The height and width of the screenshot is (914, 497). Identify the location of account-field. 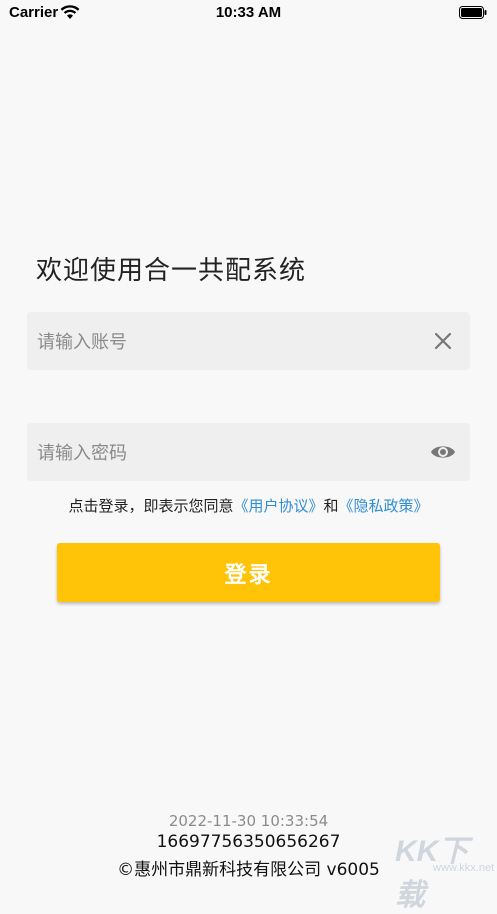
(248, 342).